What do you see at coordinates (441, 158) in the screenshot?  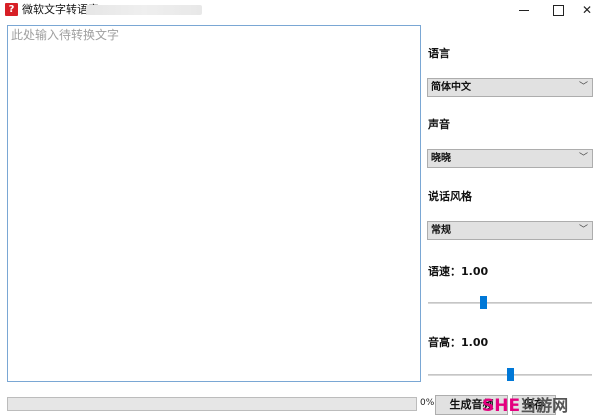 I see `voice-select-value: 晓晓` at bounding box center [441, 158].